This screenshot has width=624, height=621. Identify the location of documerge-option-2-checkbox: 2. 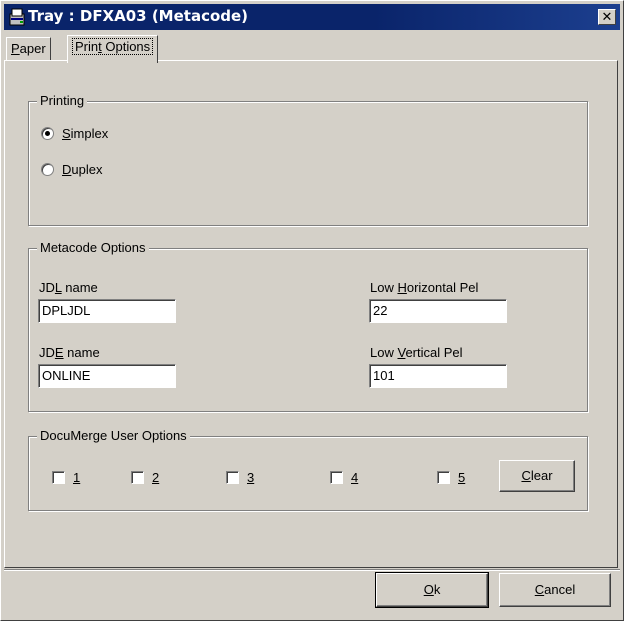
(145, 477).